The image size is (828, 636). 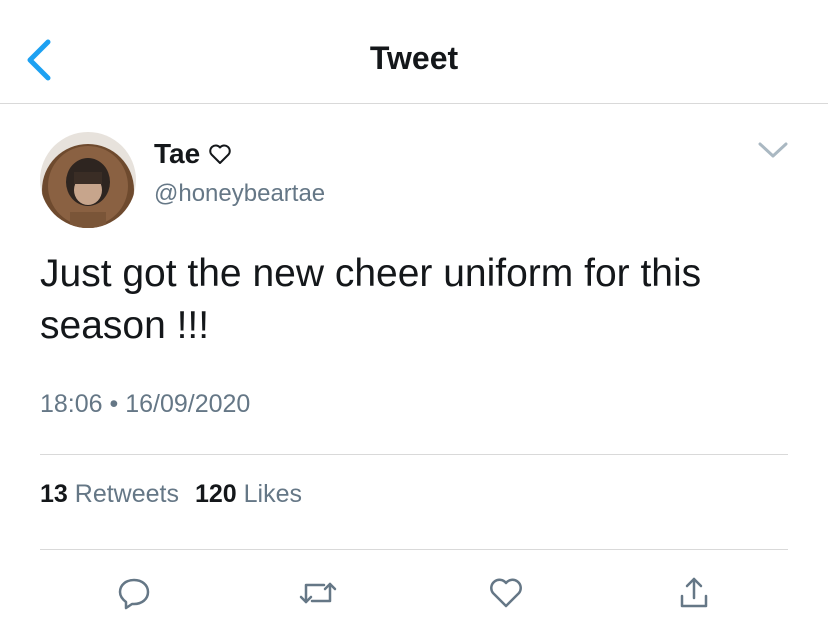 I want to click on like-button, so click(x=506, y=593).